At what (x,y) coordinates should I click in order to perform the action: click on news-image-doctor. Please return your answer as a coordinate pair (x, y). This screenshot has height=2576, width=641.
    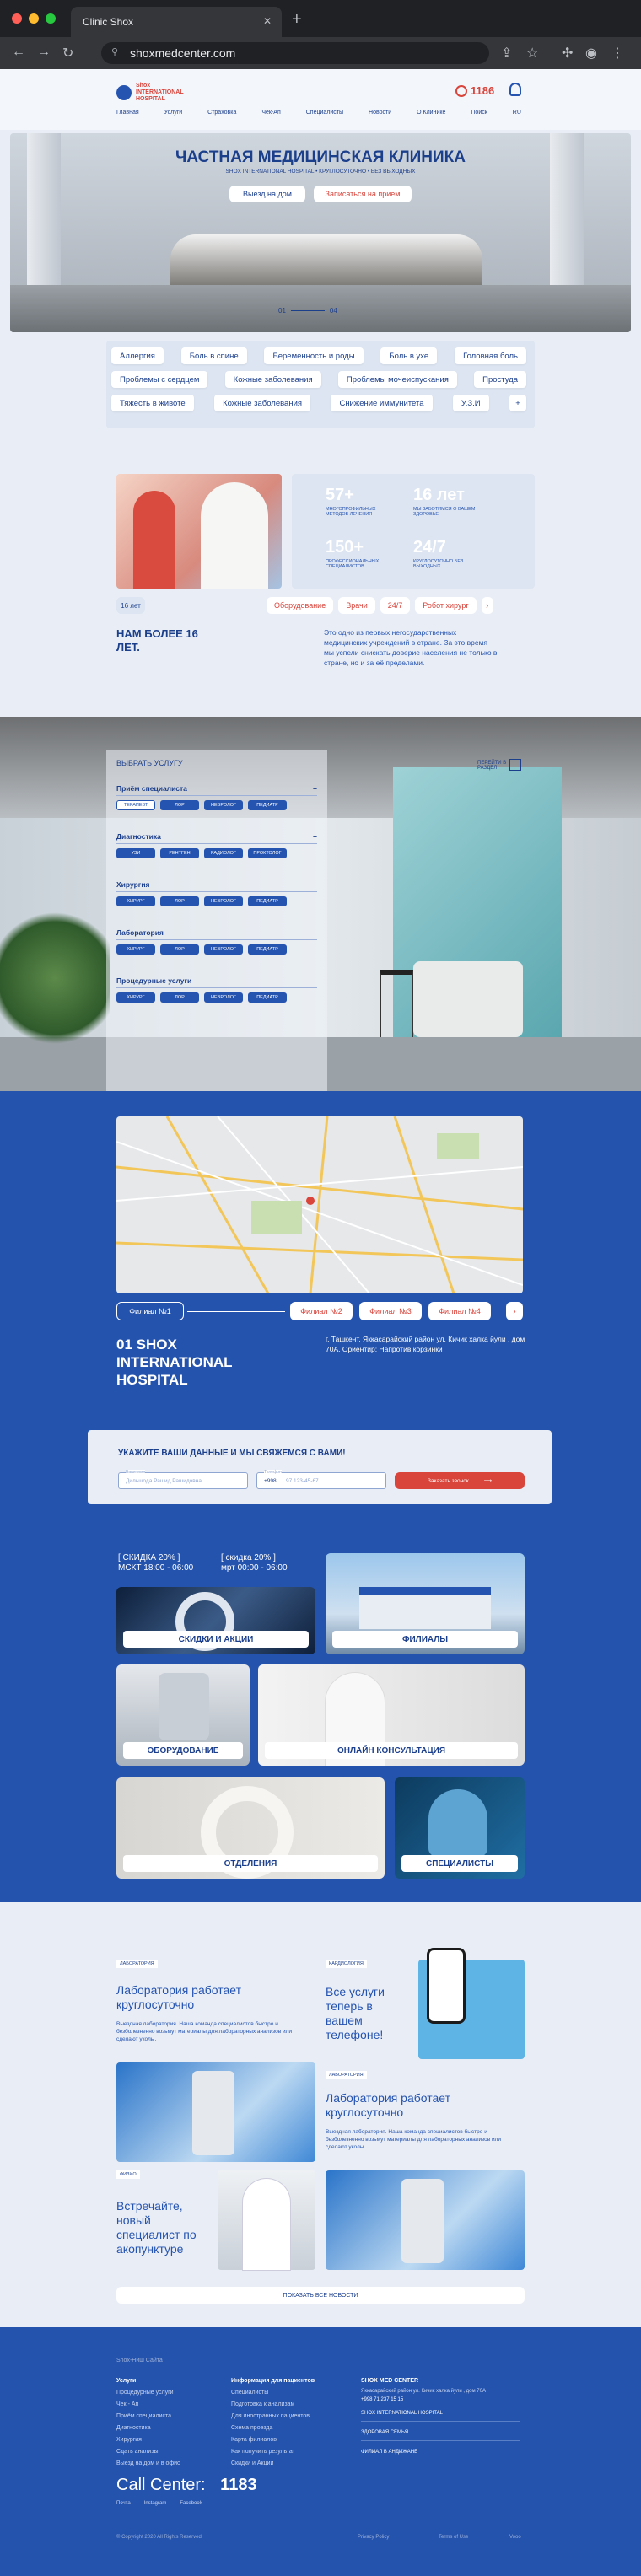
    Looking at the image, I should click on (267, 2220).